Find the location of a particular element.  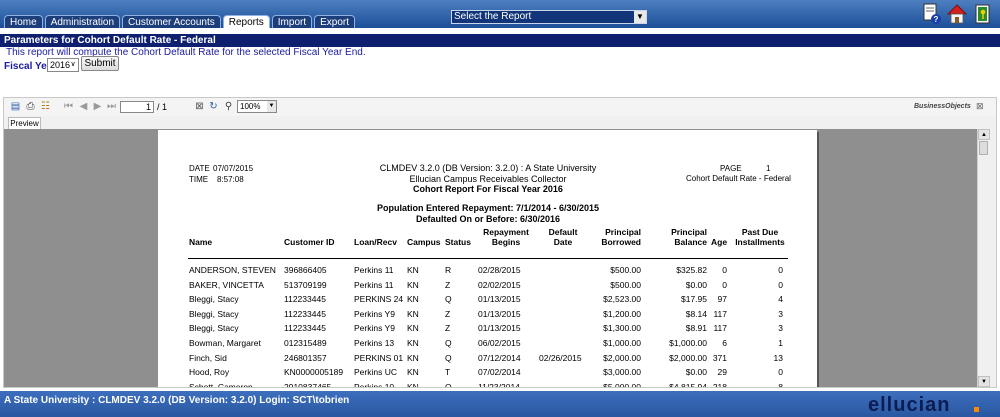

header-divider is located at coordinates (488, 258).